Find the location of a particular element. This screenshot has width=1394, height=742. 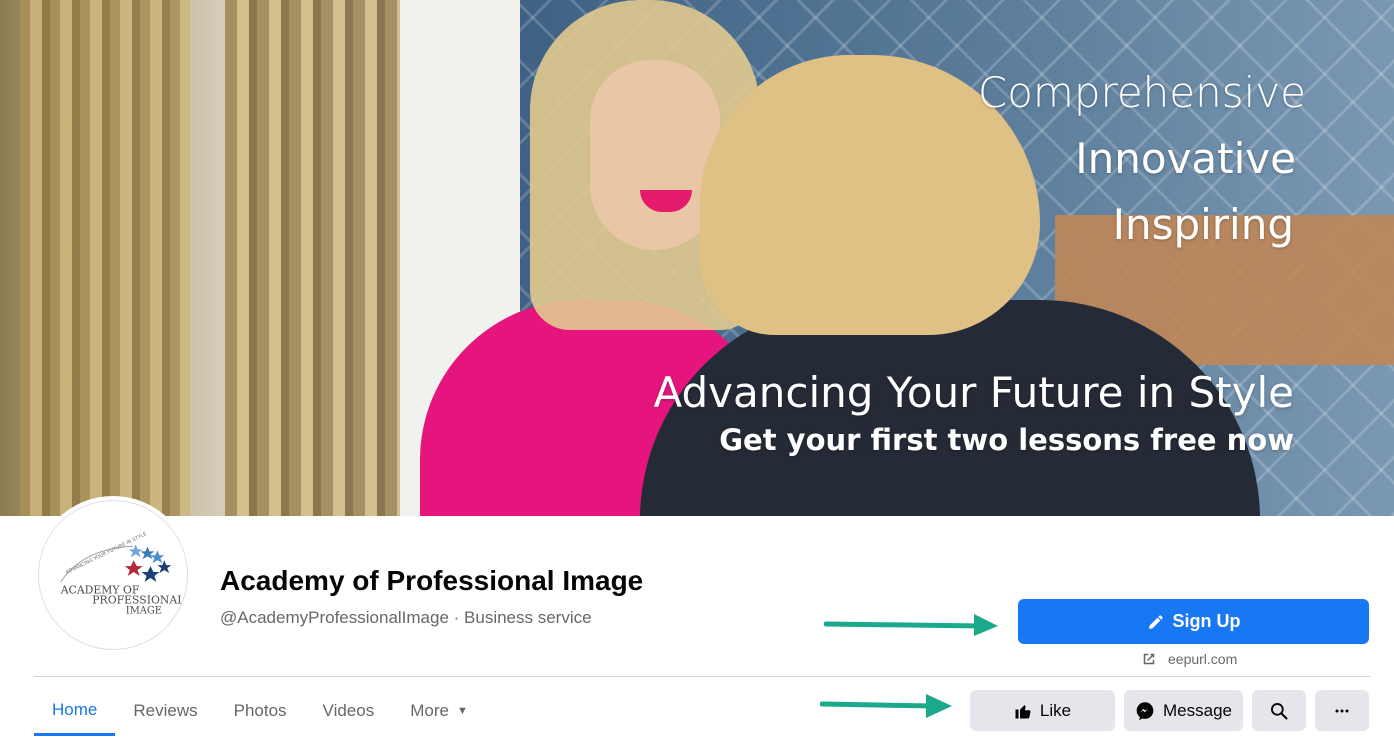

message-button: Message is located at coordinates (1183, 710).